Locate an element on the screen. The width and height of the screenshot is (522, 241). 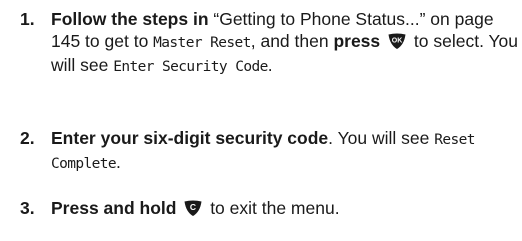
step-3: 3. Press and hold C to exit the menu. is located at coordinates (269, 208).